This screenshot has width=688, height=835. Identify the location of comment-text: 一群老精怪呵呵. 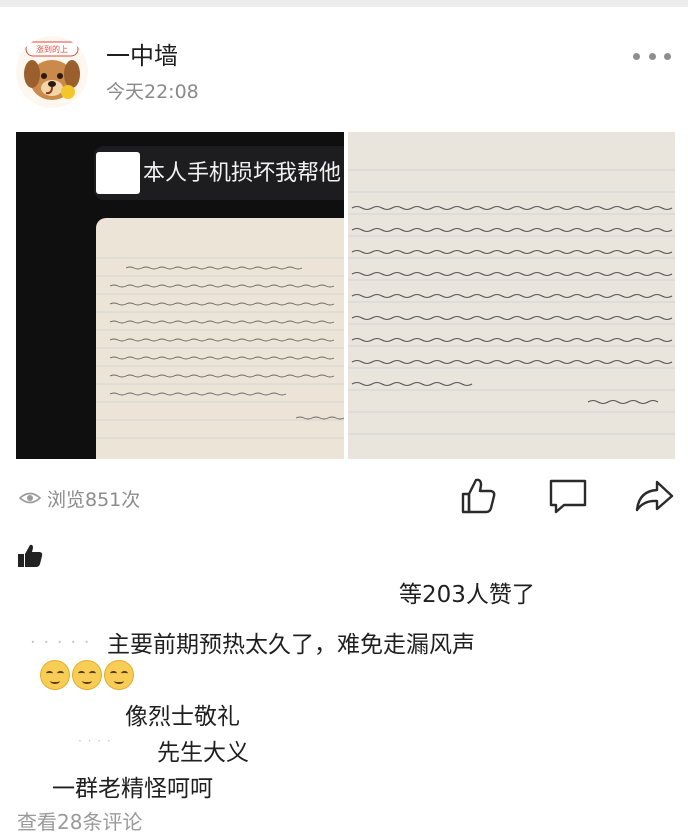
(132, 786).